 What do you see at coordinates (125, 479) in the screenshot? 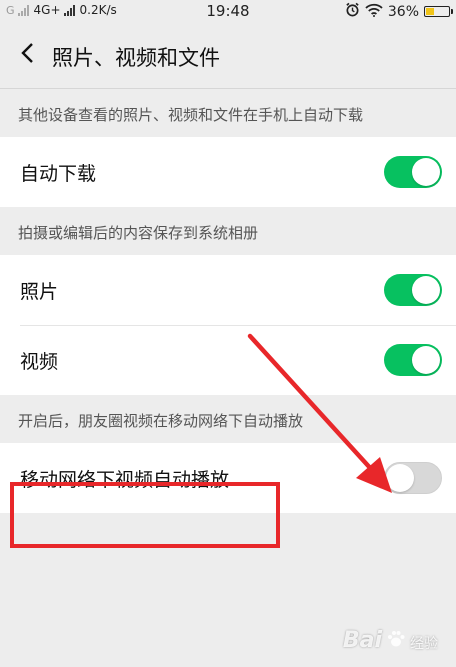
I see `setting-label: 移动网络下视频自动播放` at bounding box center [125, 479].